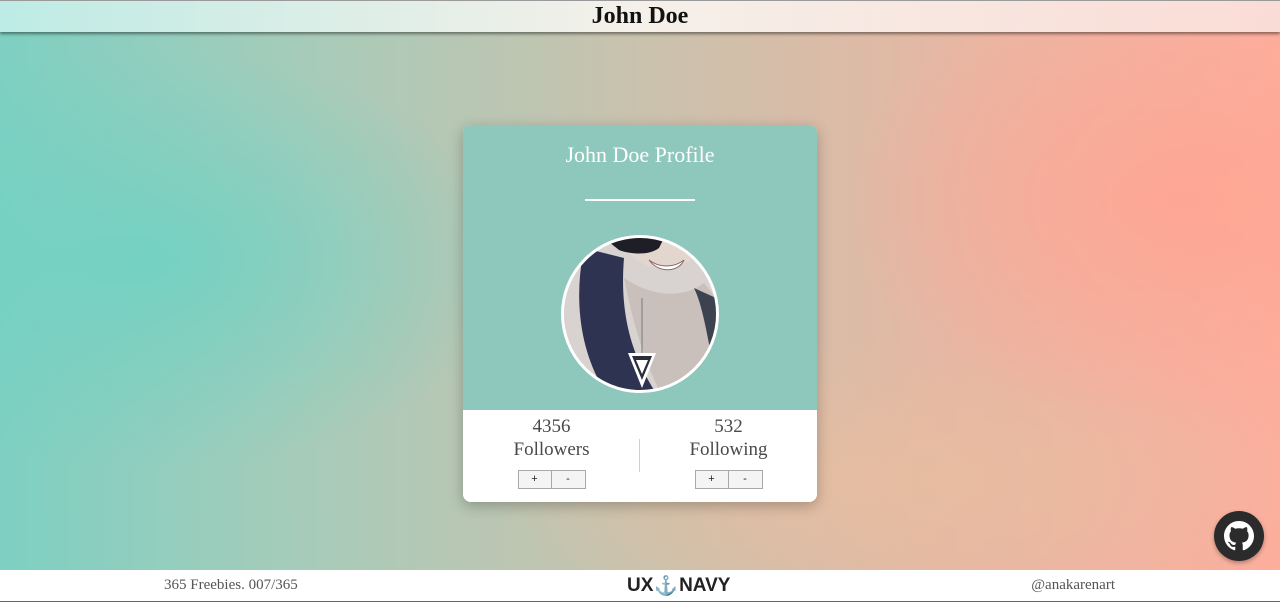  What do you see at coordinates (568, 479) in the screenshot?
I see `followers-minus-button: -` at bounding box center [568, 479].